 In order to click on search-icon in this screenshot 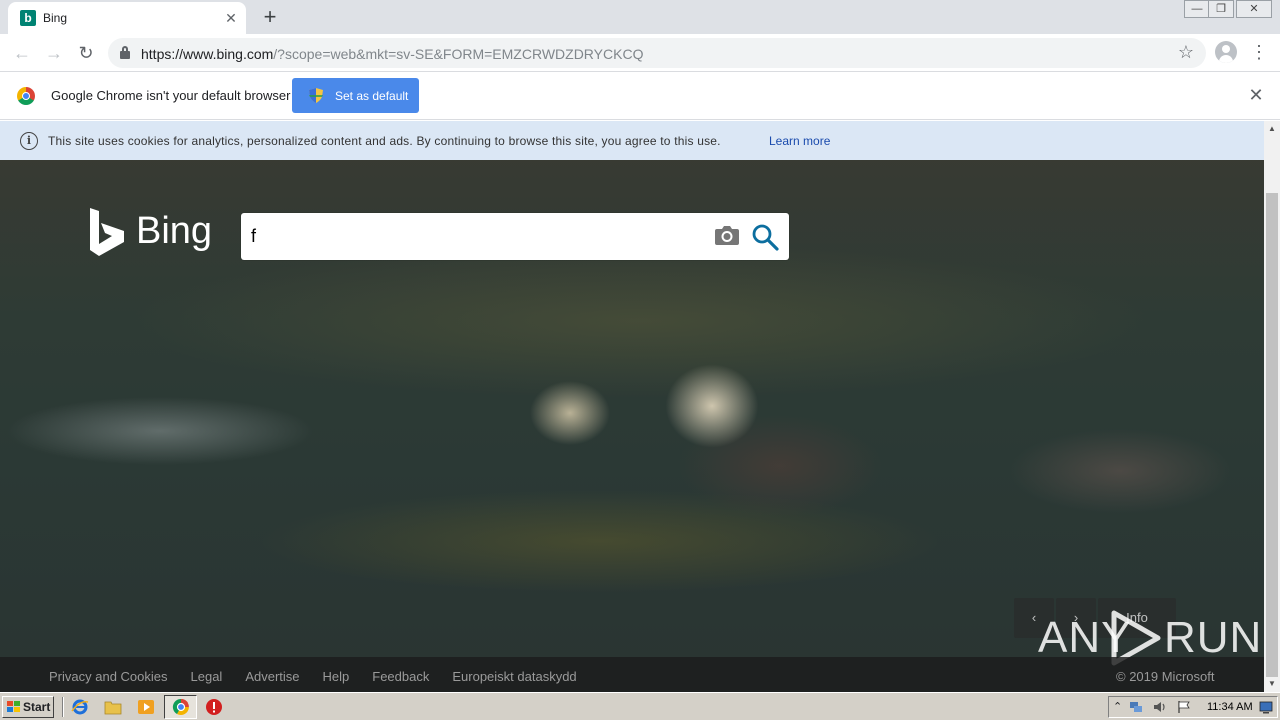, I will do `click(765, 237)`.